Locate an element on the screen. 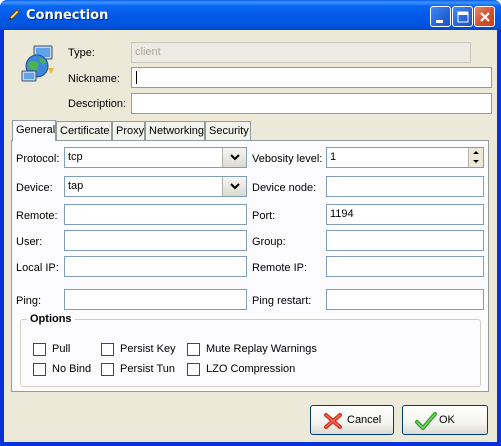 The image size is (501, 446). title-bar: Connection is located at coordinates (250, 15).